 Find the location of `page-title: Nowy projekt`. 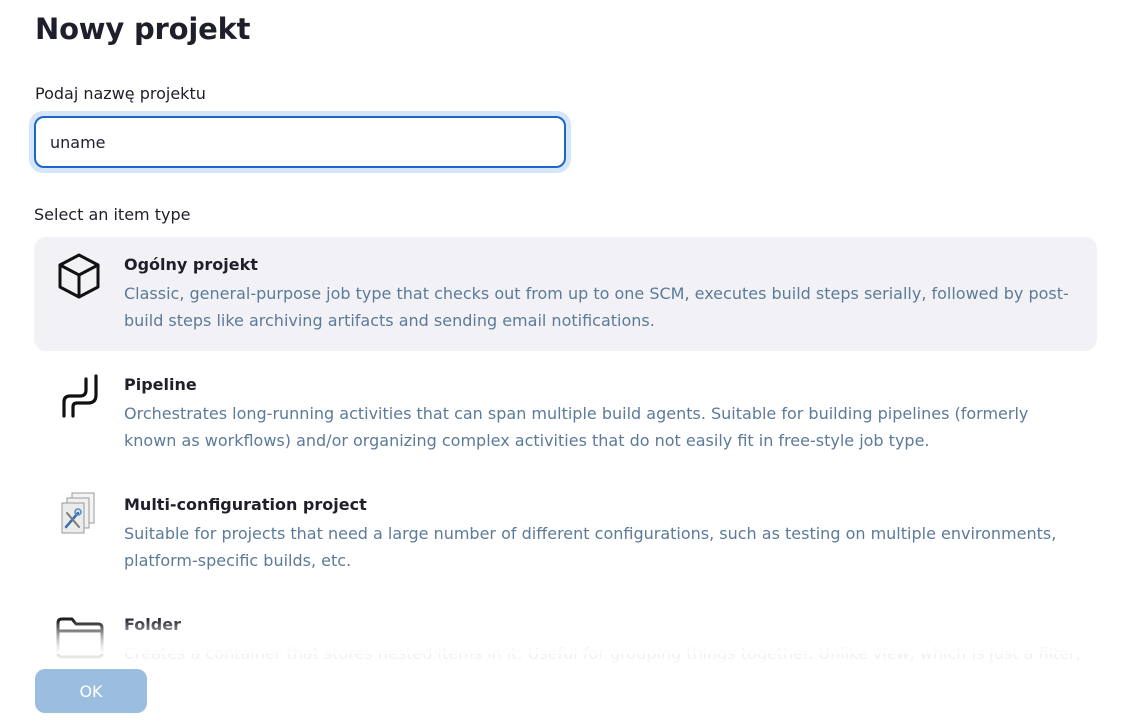

page-title: Nowy projekt is located at coordinates (143, 29).